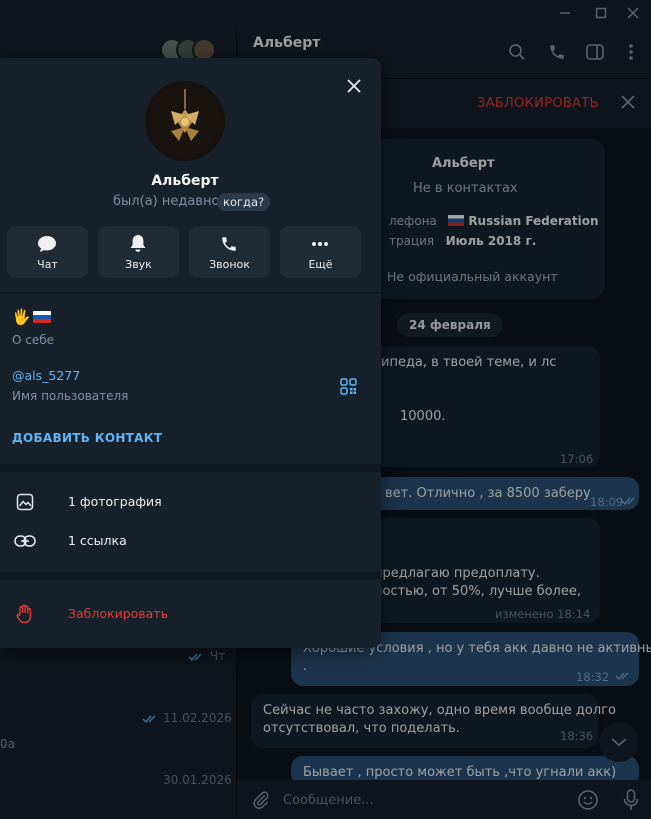 The image size is (651, 819). I want to click on profile-last-seen: был(а) недавно, so click(166, 201).